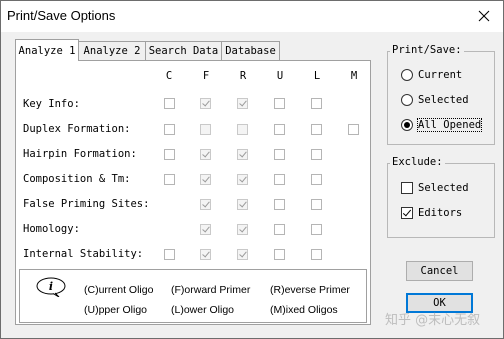 This screenshot has width=504, height=339. Describe the element at coordinates (439, 303) in the screenshot. I see `ok-button-label: OK` at that location.